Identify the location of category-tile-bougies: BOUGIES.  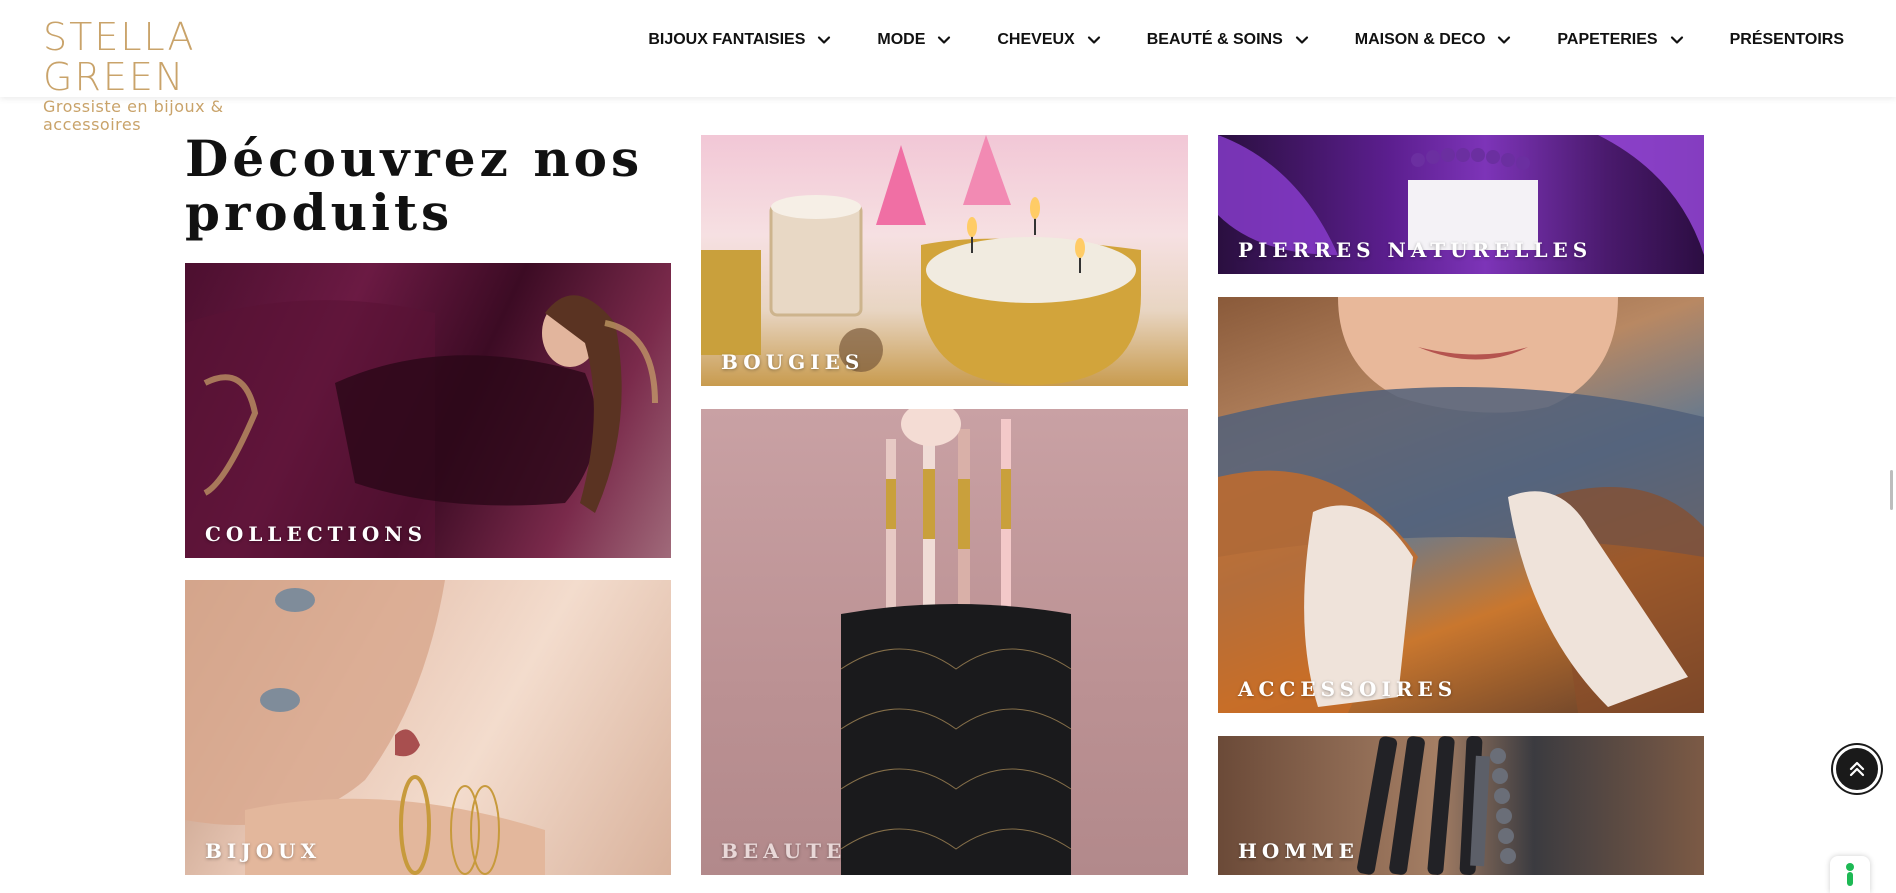
(944, 260).